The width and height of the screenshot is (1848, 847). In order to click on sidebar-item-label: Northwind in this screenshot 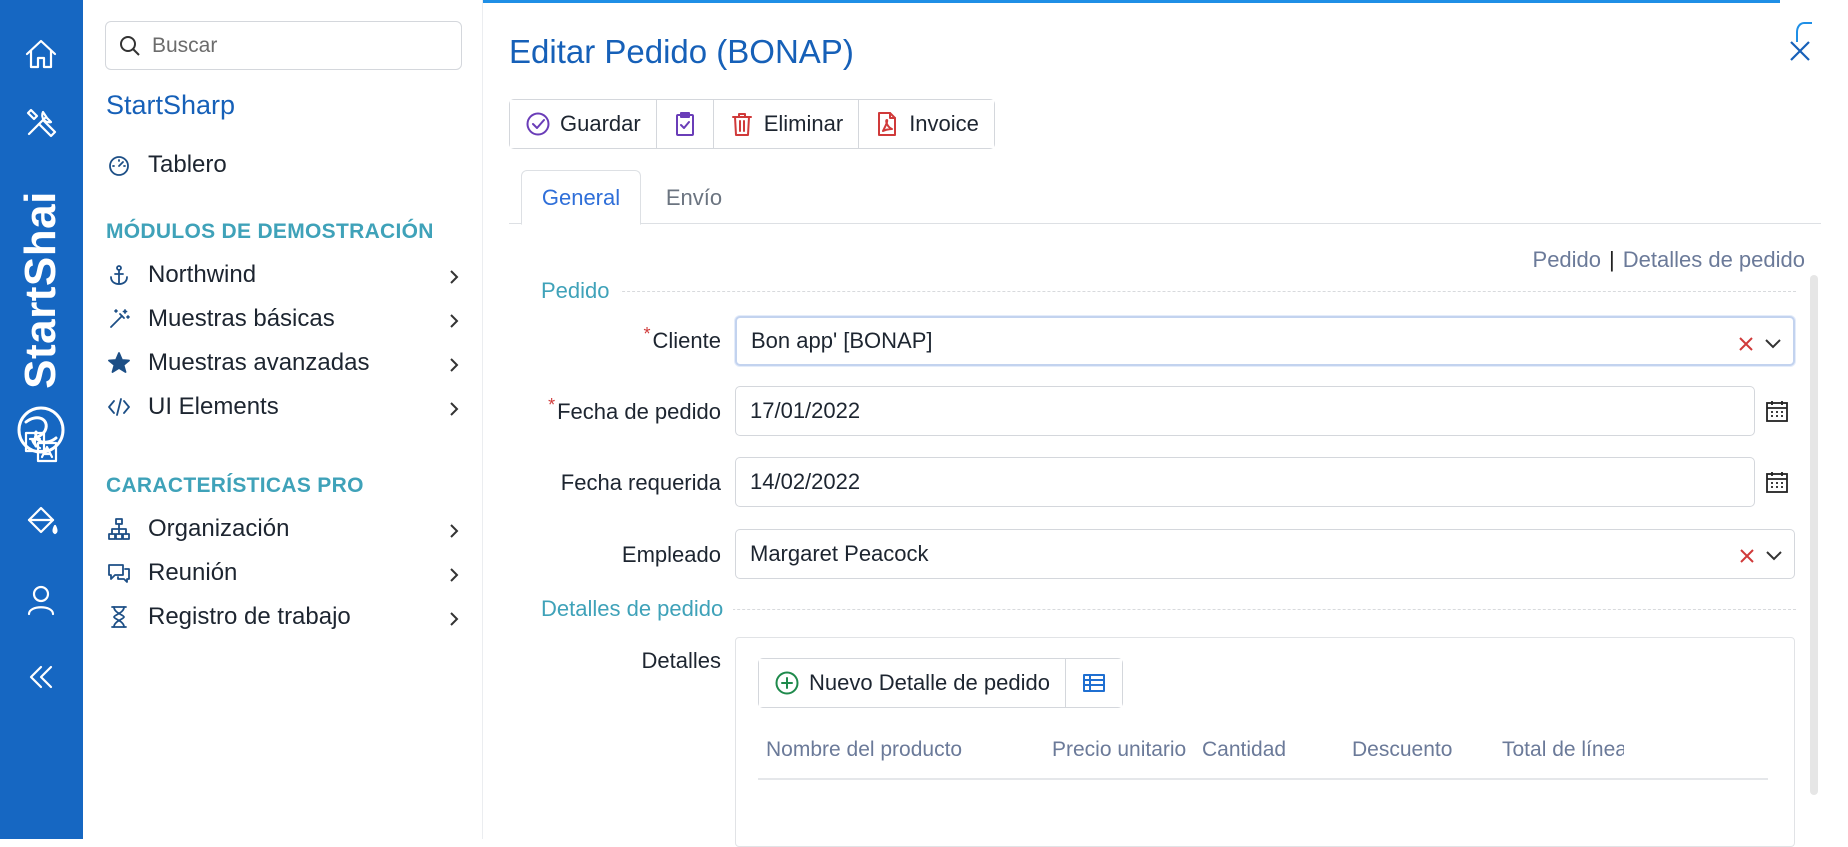, I will do `click(202, 274)`.